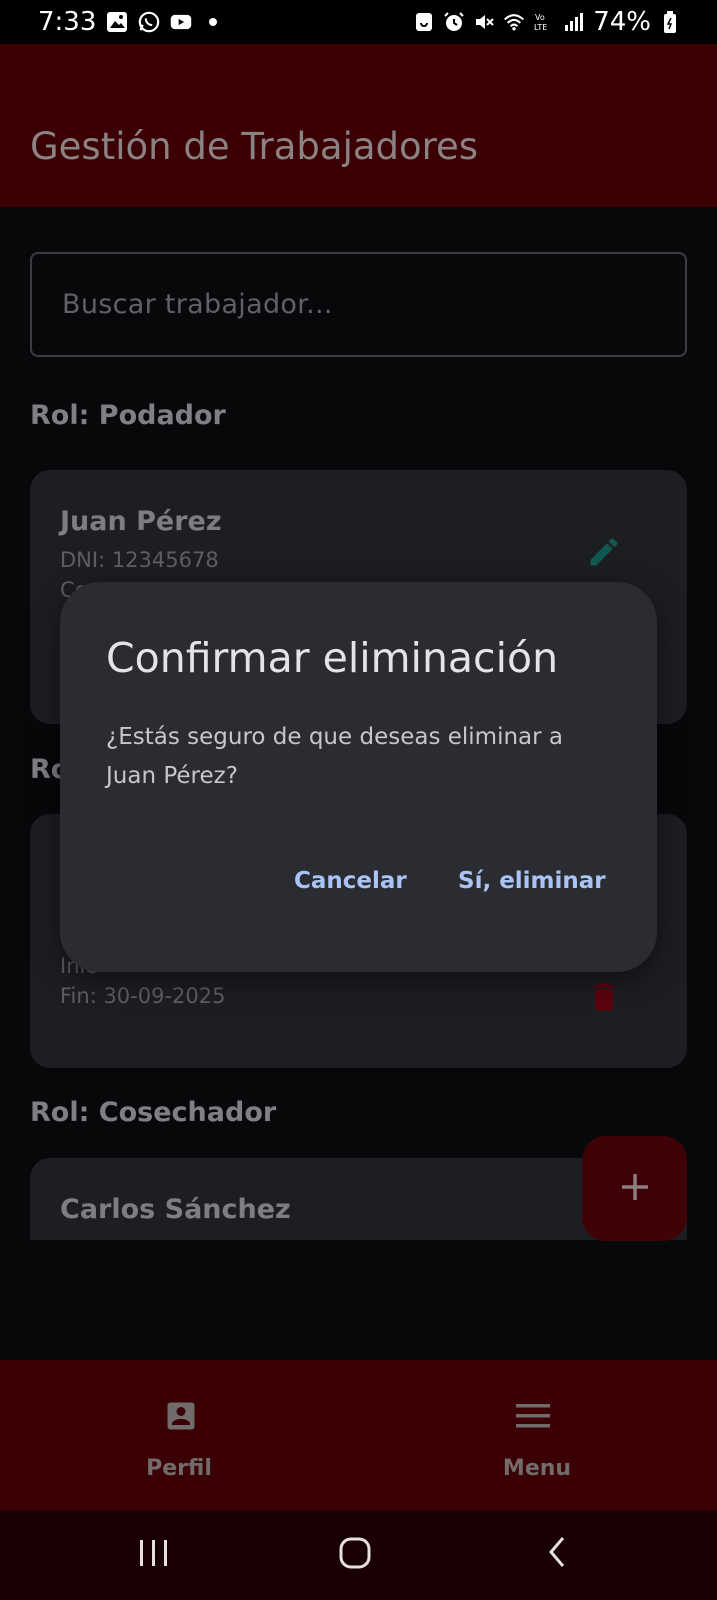 Image resolution: width=717 pixels, height=1600 pixels. I want to click on gallery-icon, so click(117, 22).